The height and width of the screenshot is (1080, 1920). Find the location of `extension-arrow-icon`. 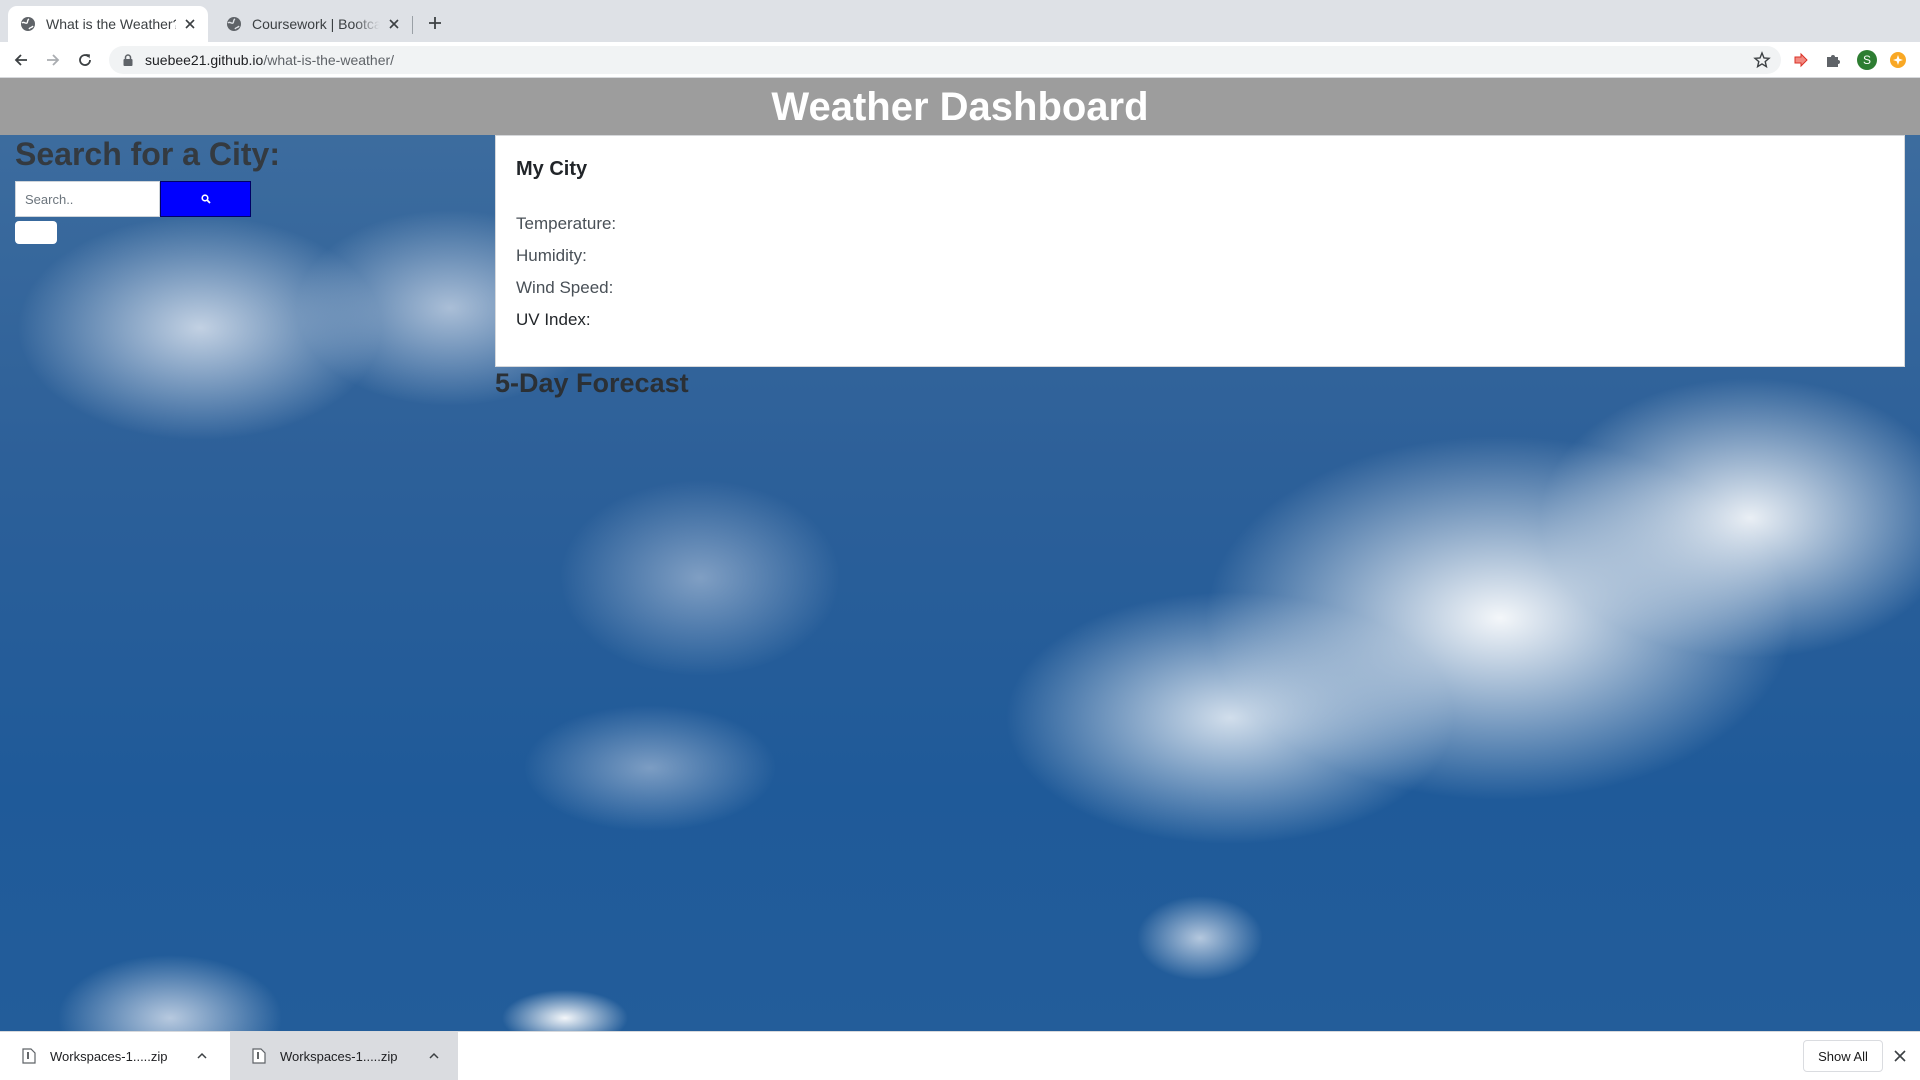

extension-arrow-icon is located at coordinates (1801, 60).